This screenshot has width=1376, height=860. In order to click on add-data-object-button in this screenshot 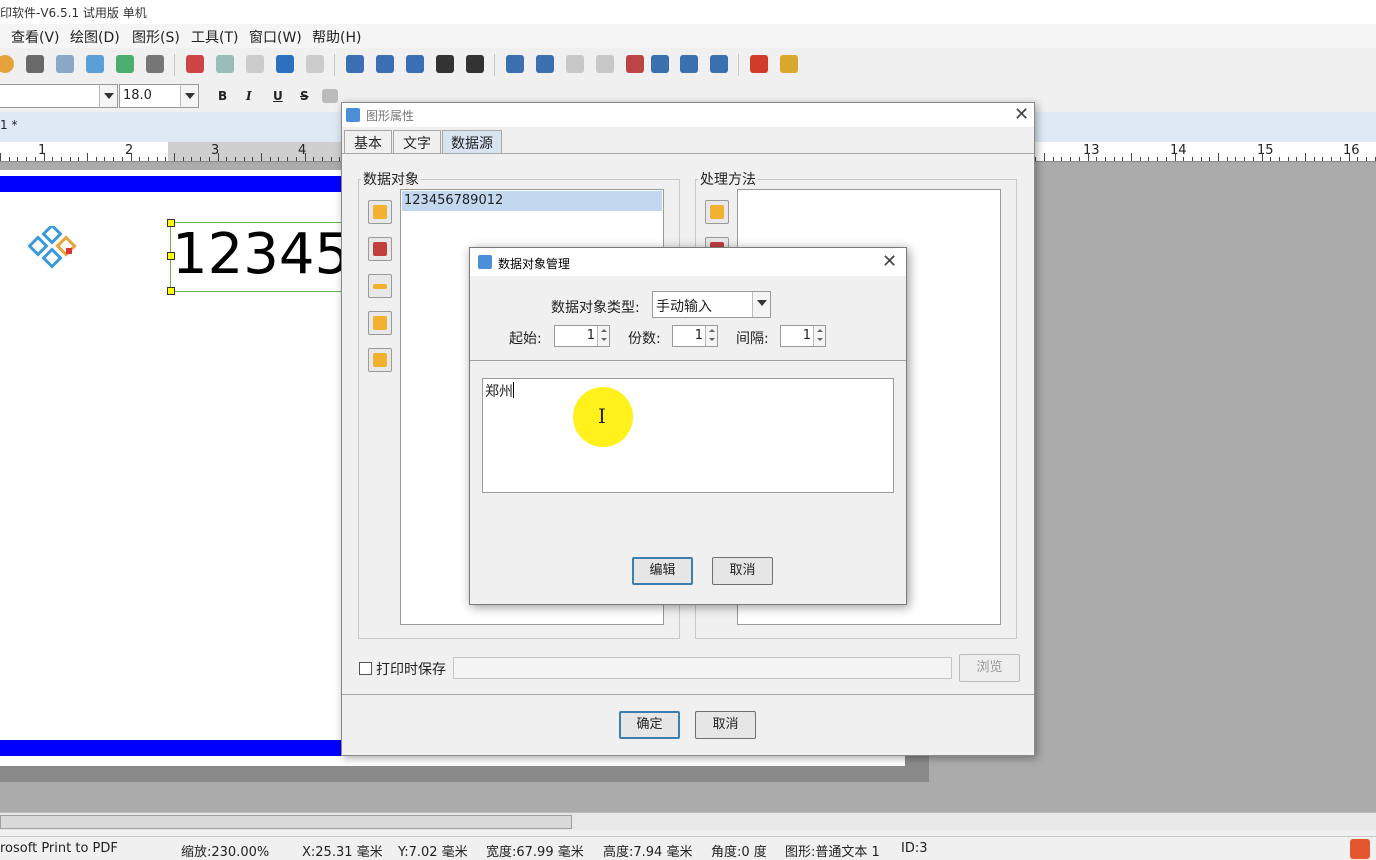, I will do `click(380, 212)`.